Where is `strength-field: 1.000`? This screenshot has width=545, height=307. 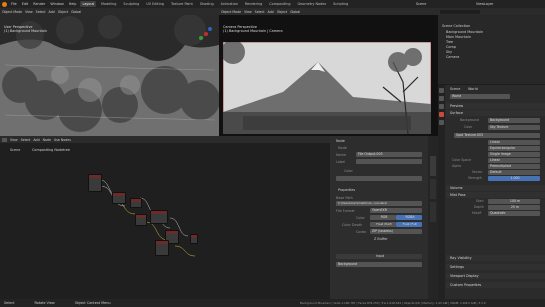
strength-field: 1.000 is located at coordinates (514, 178).